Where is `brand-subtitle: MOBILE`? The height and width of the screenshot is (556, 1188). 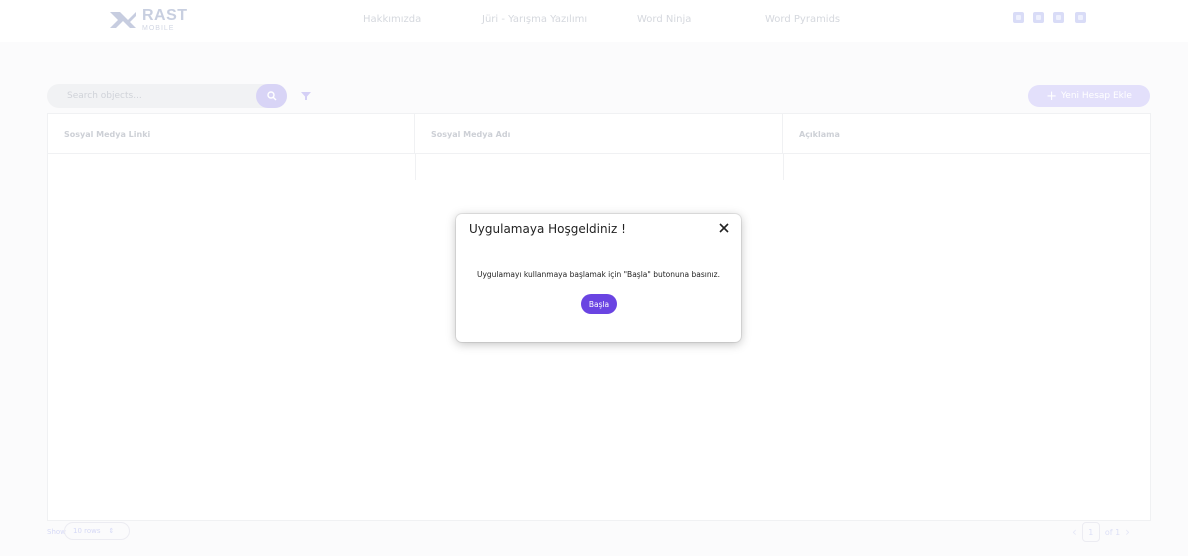
brand-subtitle: MOBILE is located at coordinates (158, 28).